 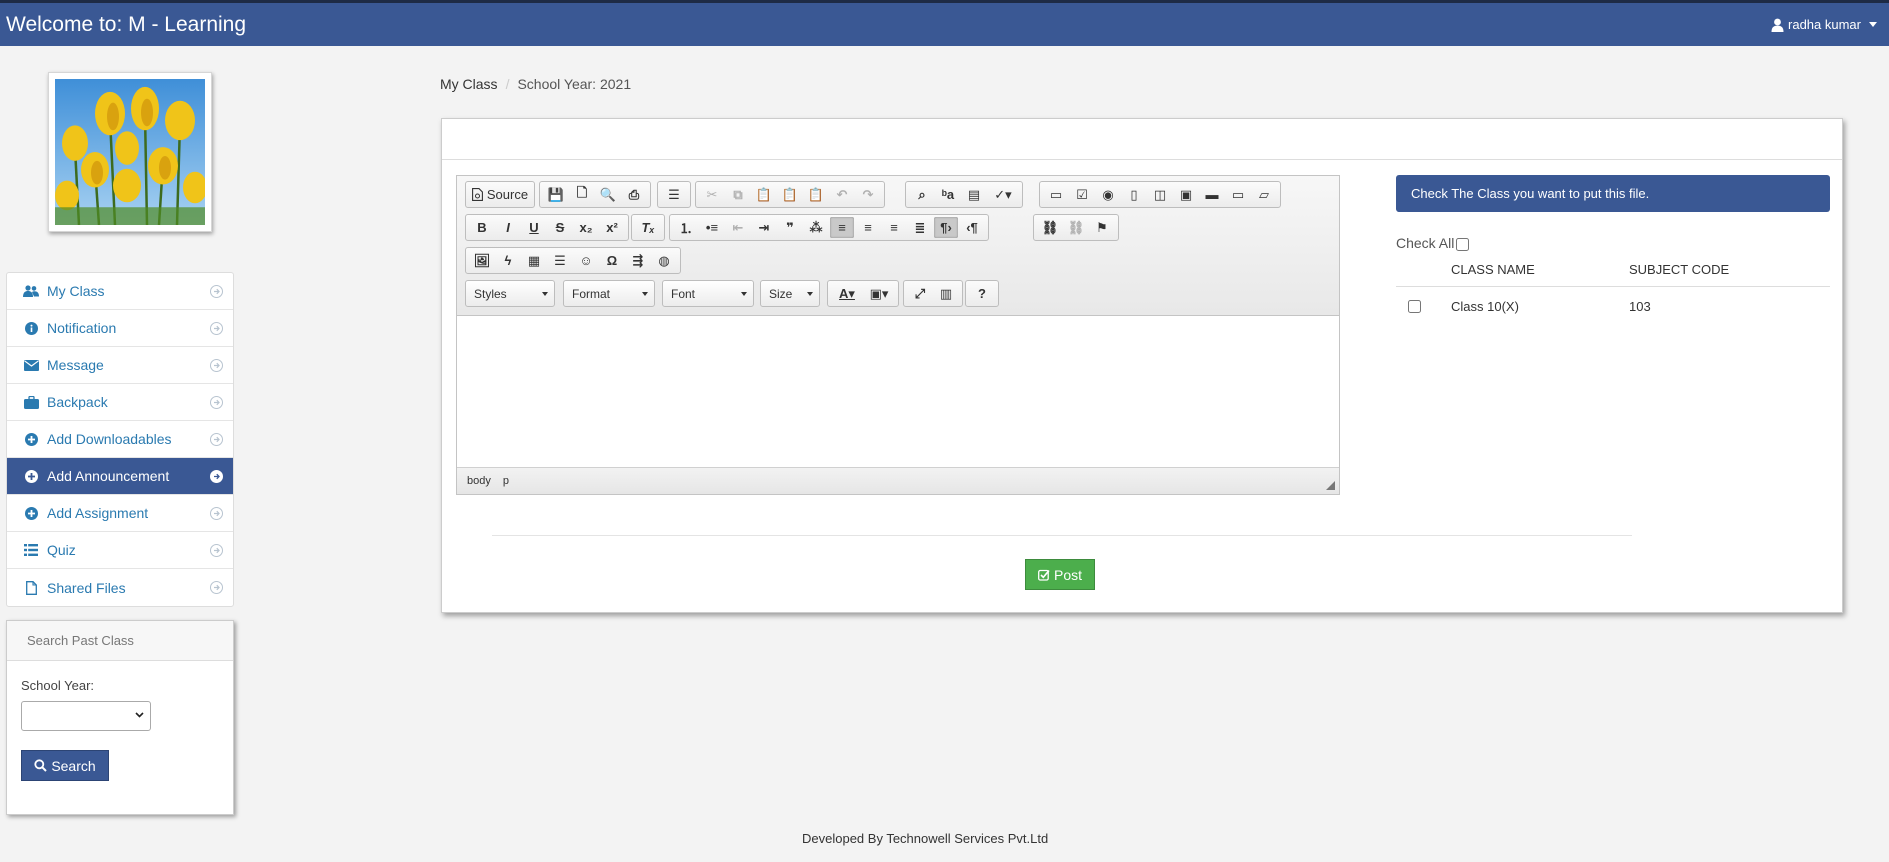 What do you see at coordinates (120, 550) in the screenshot?
I see `sidebar-item-quiz: Quiz` at bounding box center [120, 550].